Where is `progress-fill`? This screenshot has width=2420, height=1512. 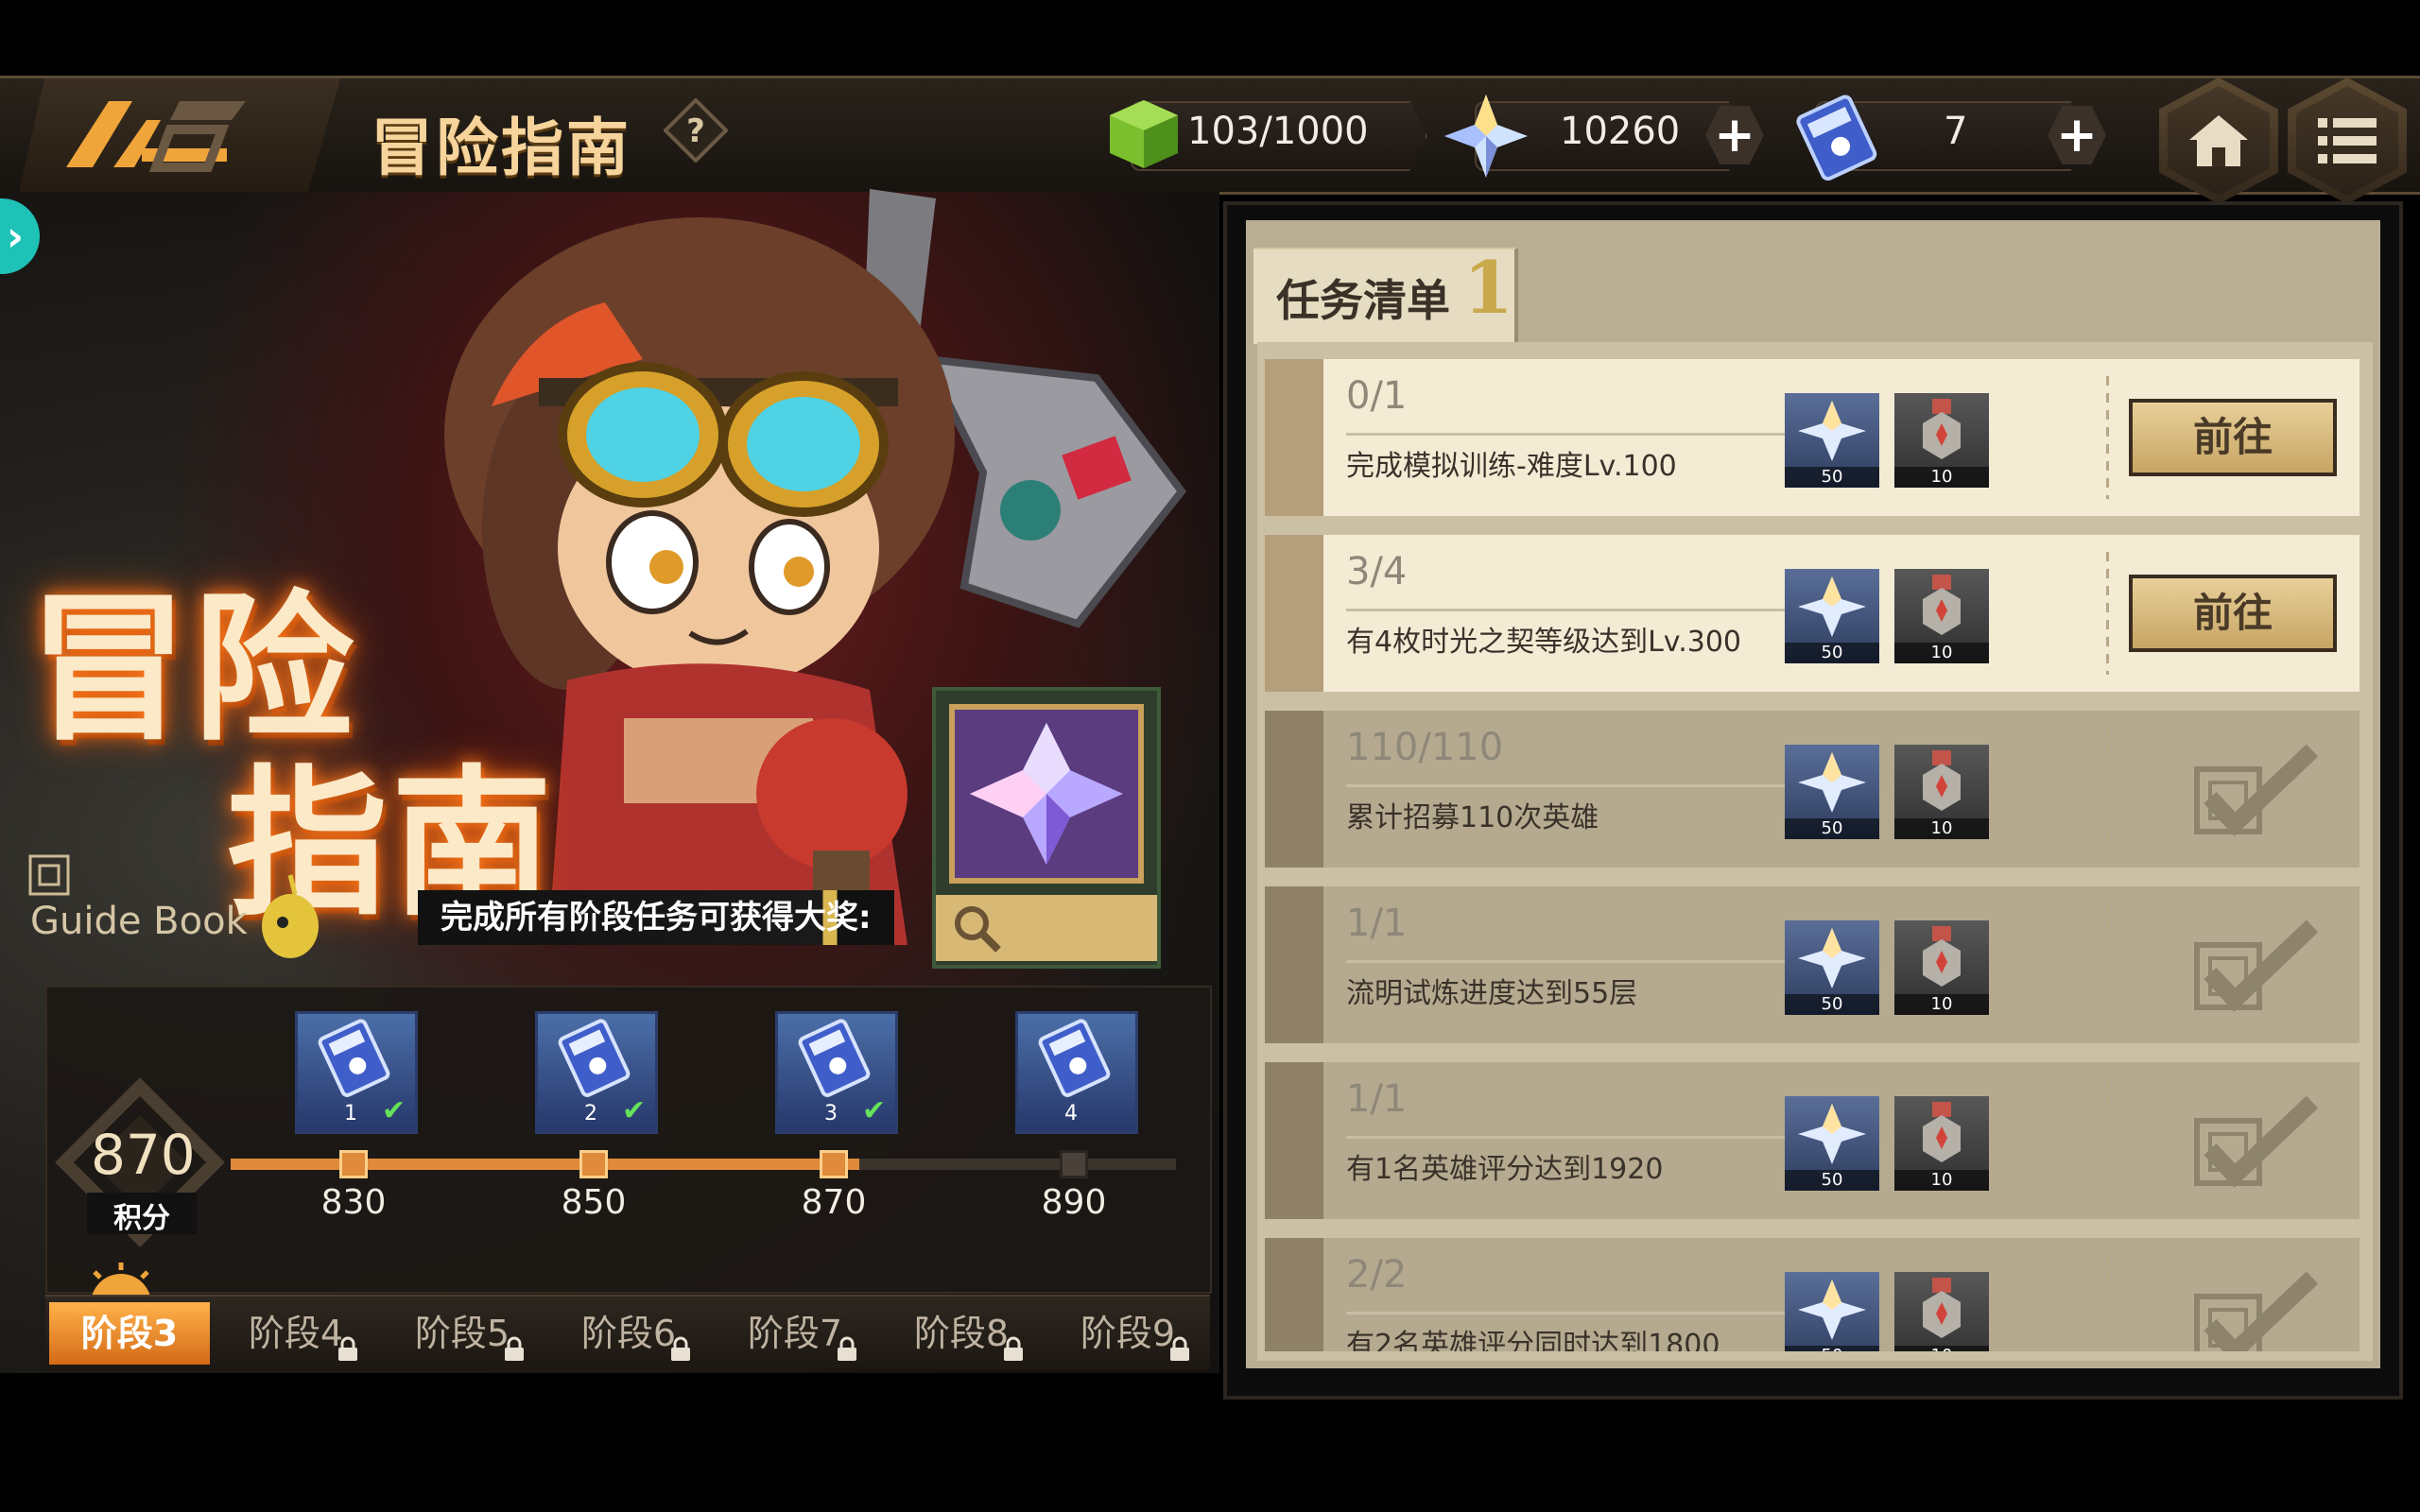
progress-fill is located at coordinates (545, 1164).